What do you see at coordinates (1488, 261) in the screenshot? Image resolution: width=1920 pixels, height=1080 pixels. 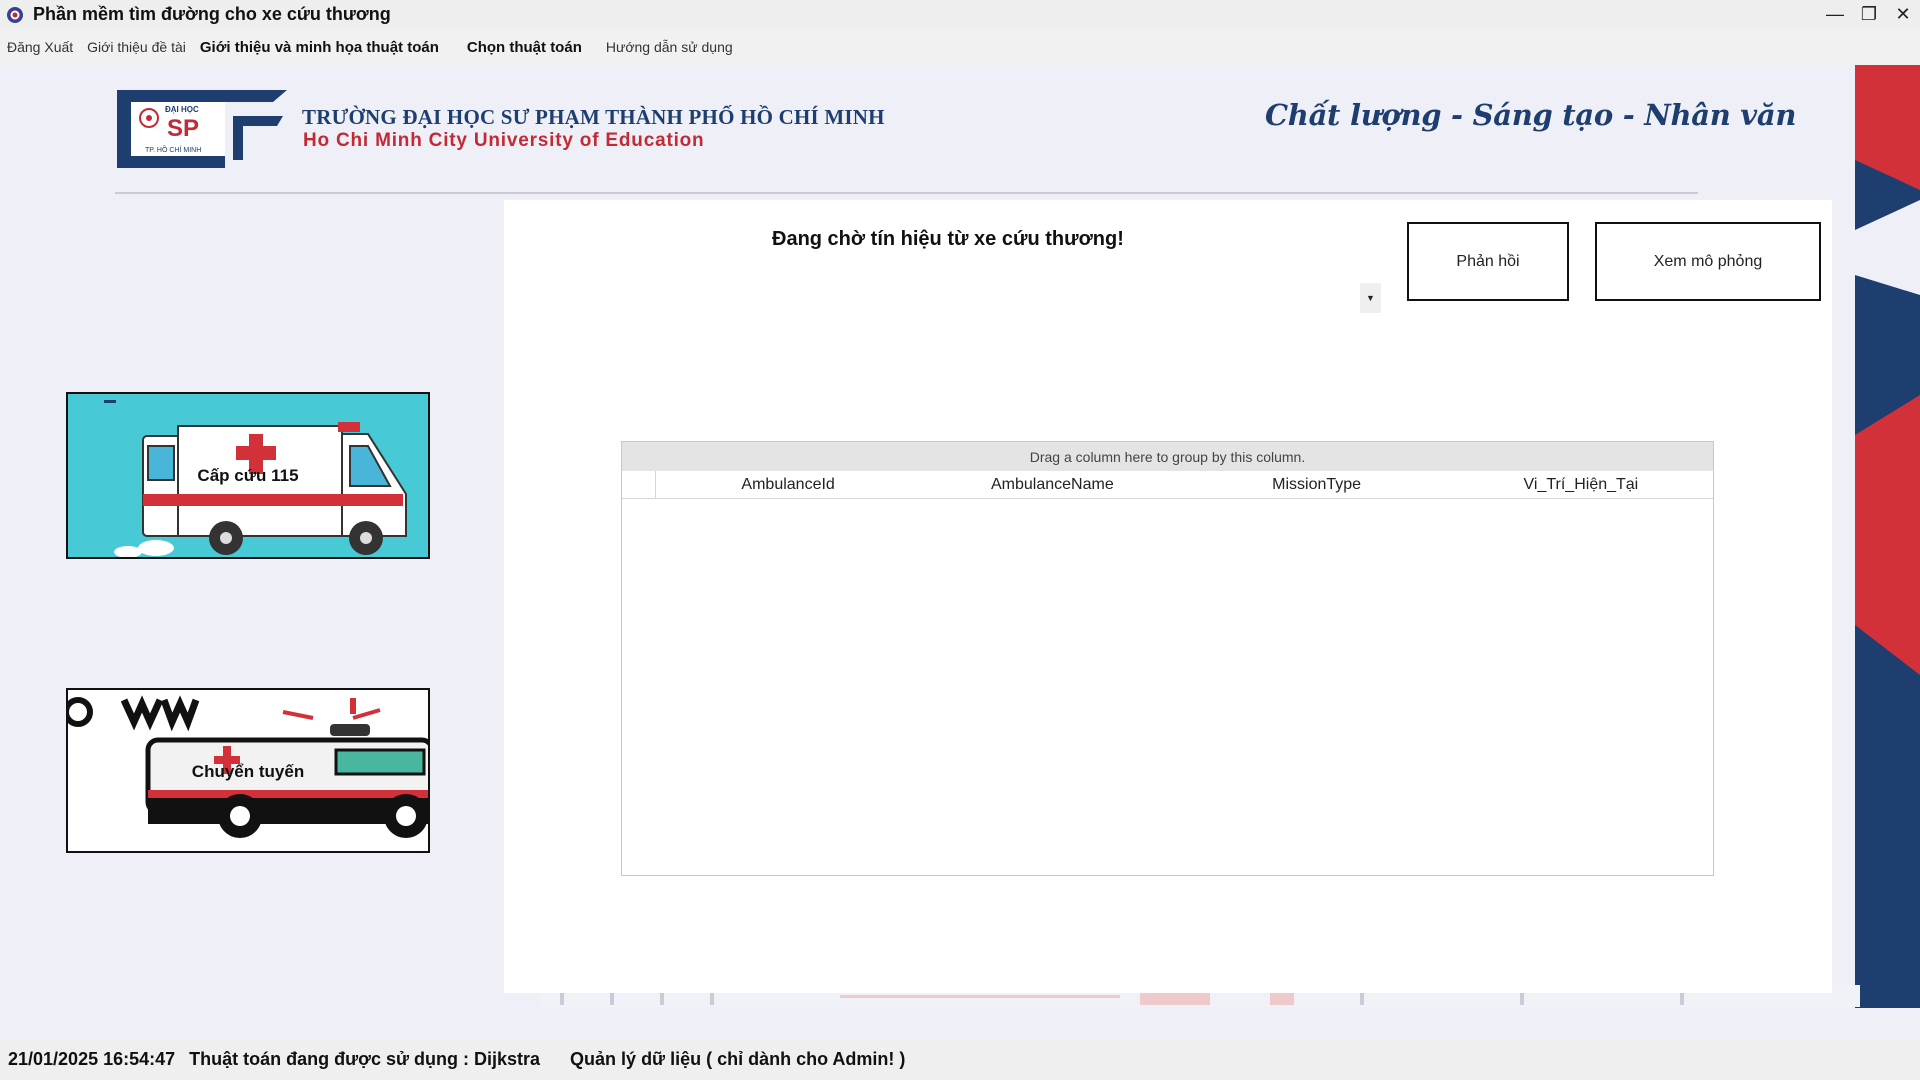 I see `feedback-button: Phản hồi` at bounding box center [1488, 261].